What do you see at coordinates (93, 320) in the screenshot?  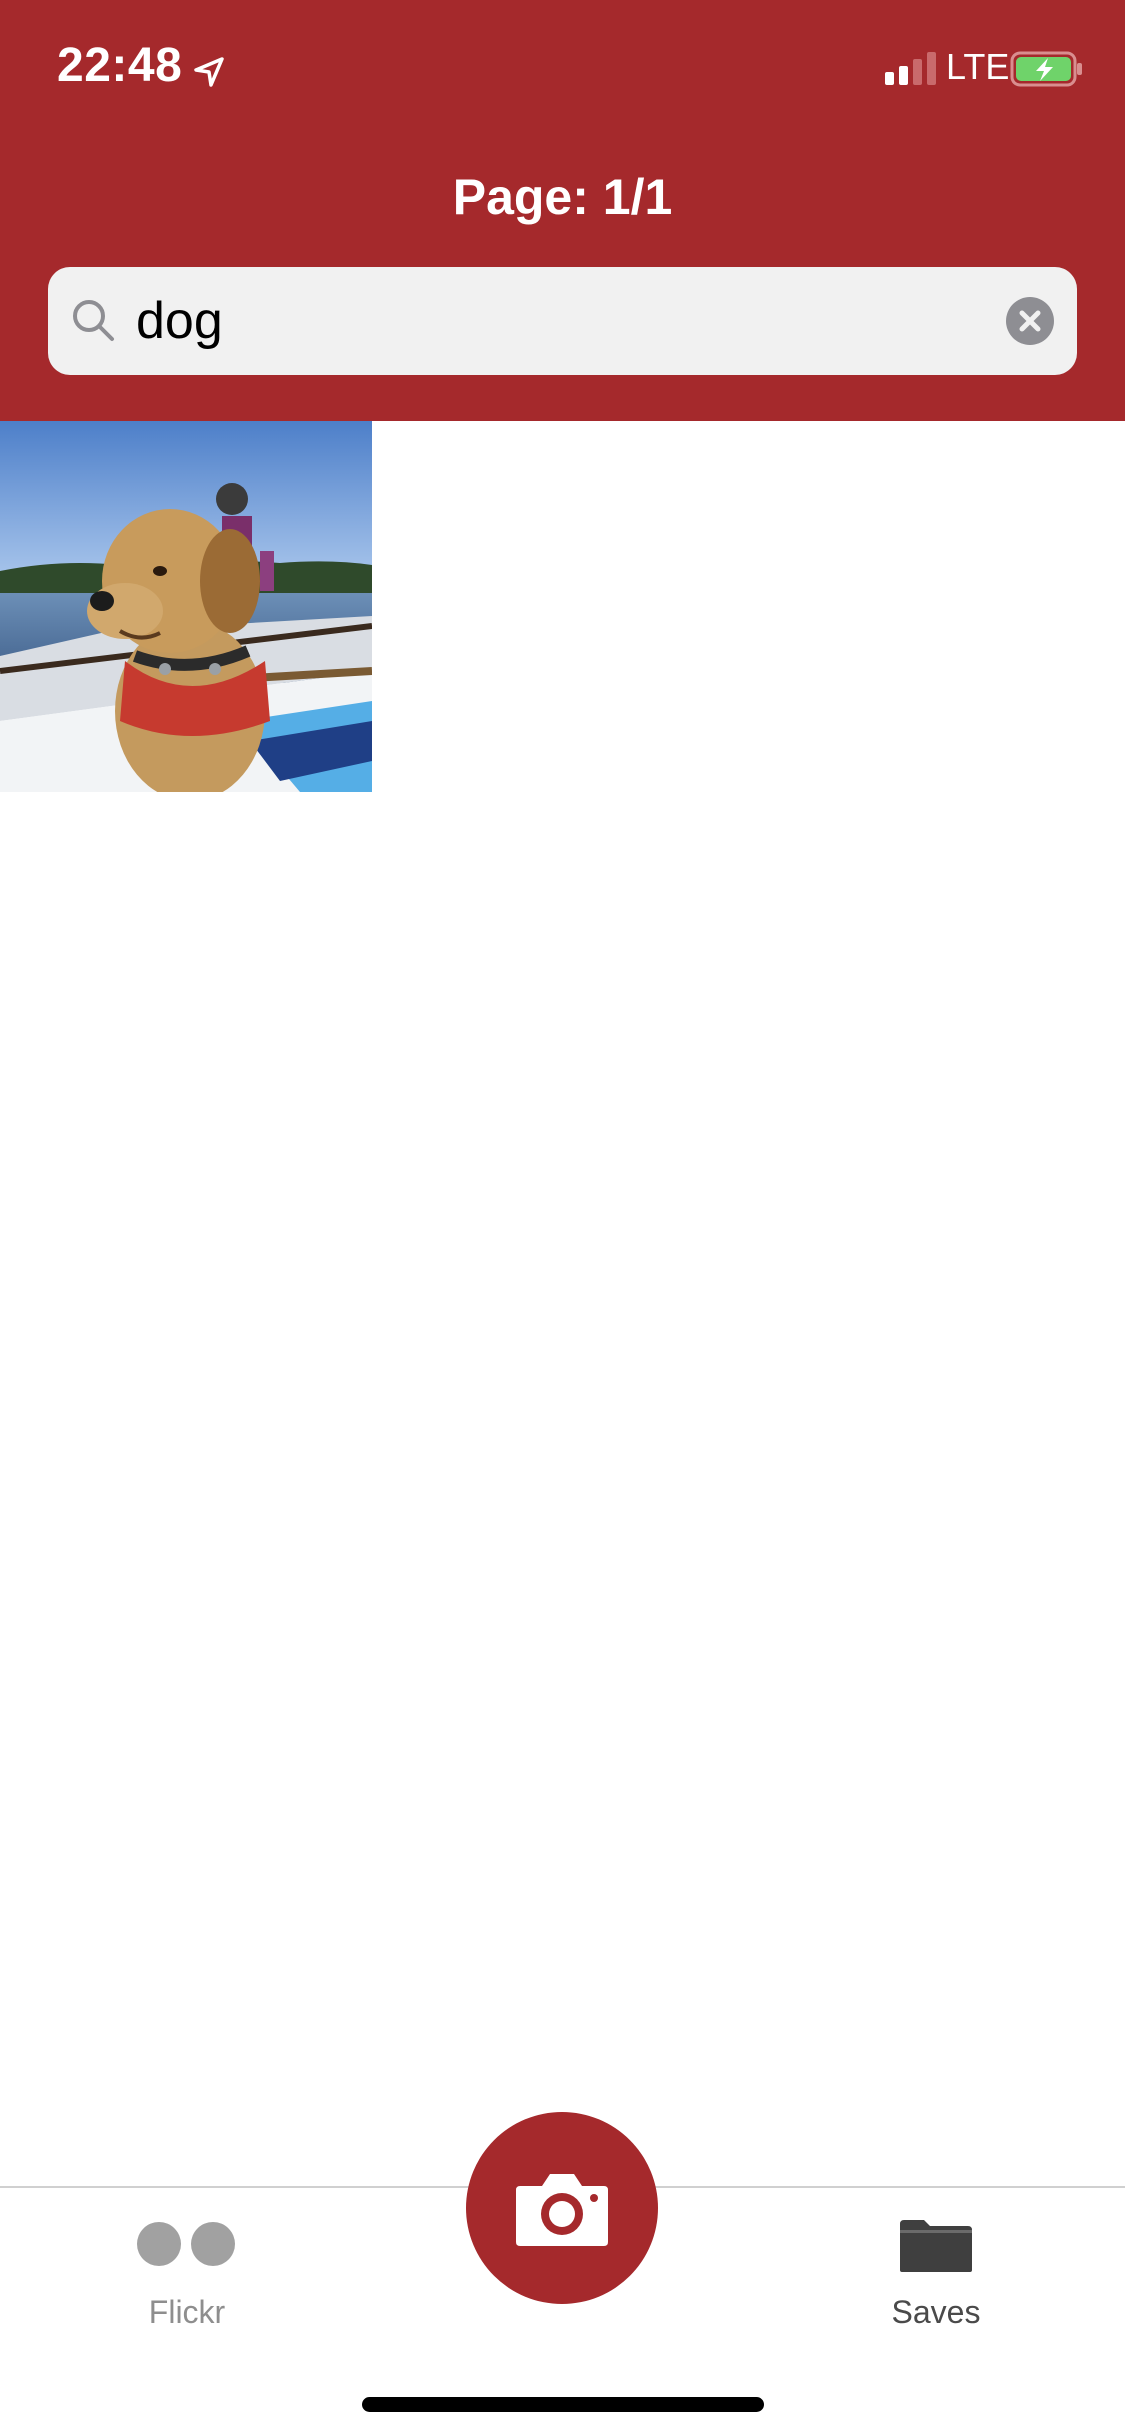 I see `magnifier-icon` at bounding box center [93, 320].